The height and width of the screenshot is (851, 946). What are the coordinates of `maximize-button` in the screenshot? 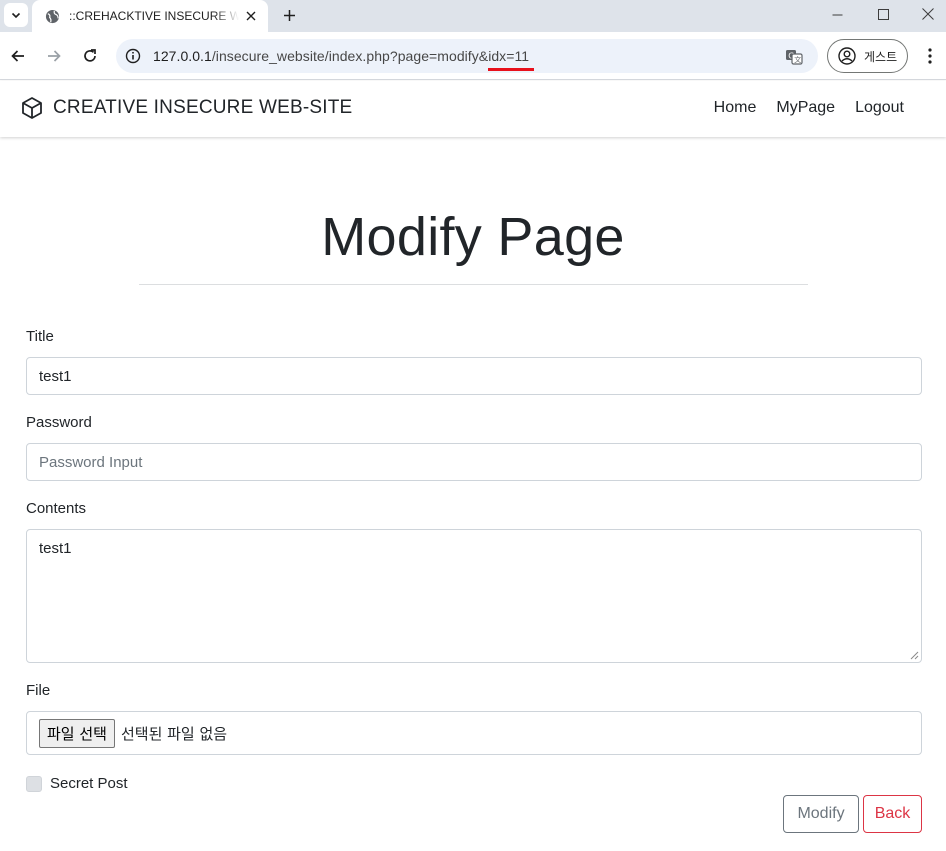 It's located at (883, 14).